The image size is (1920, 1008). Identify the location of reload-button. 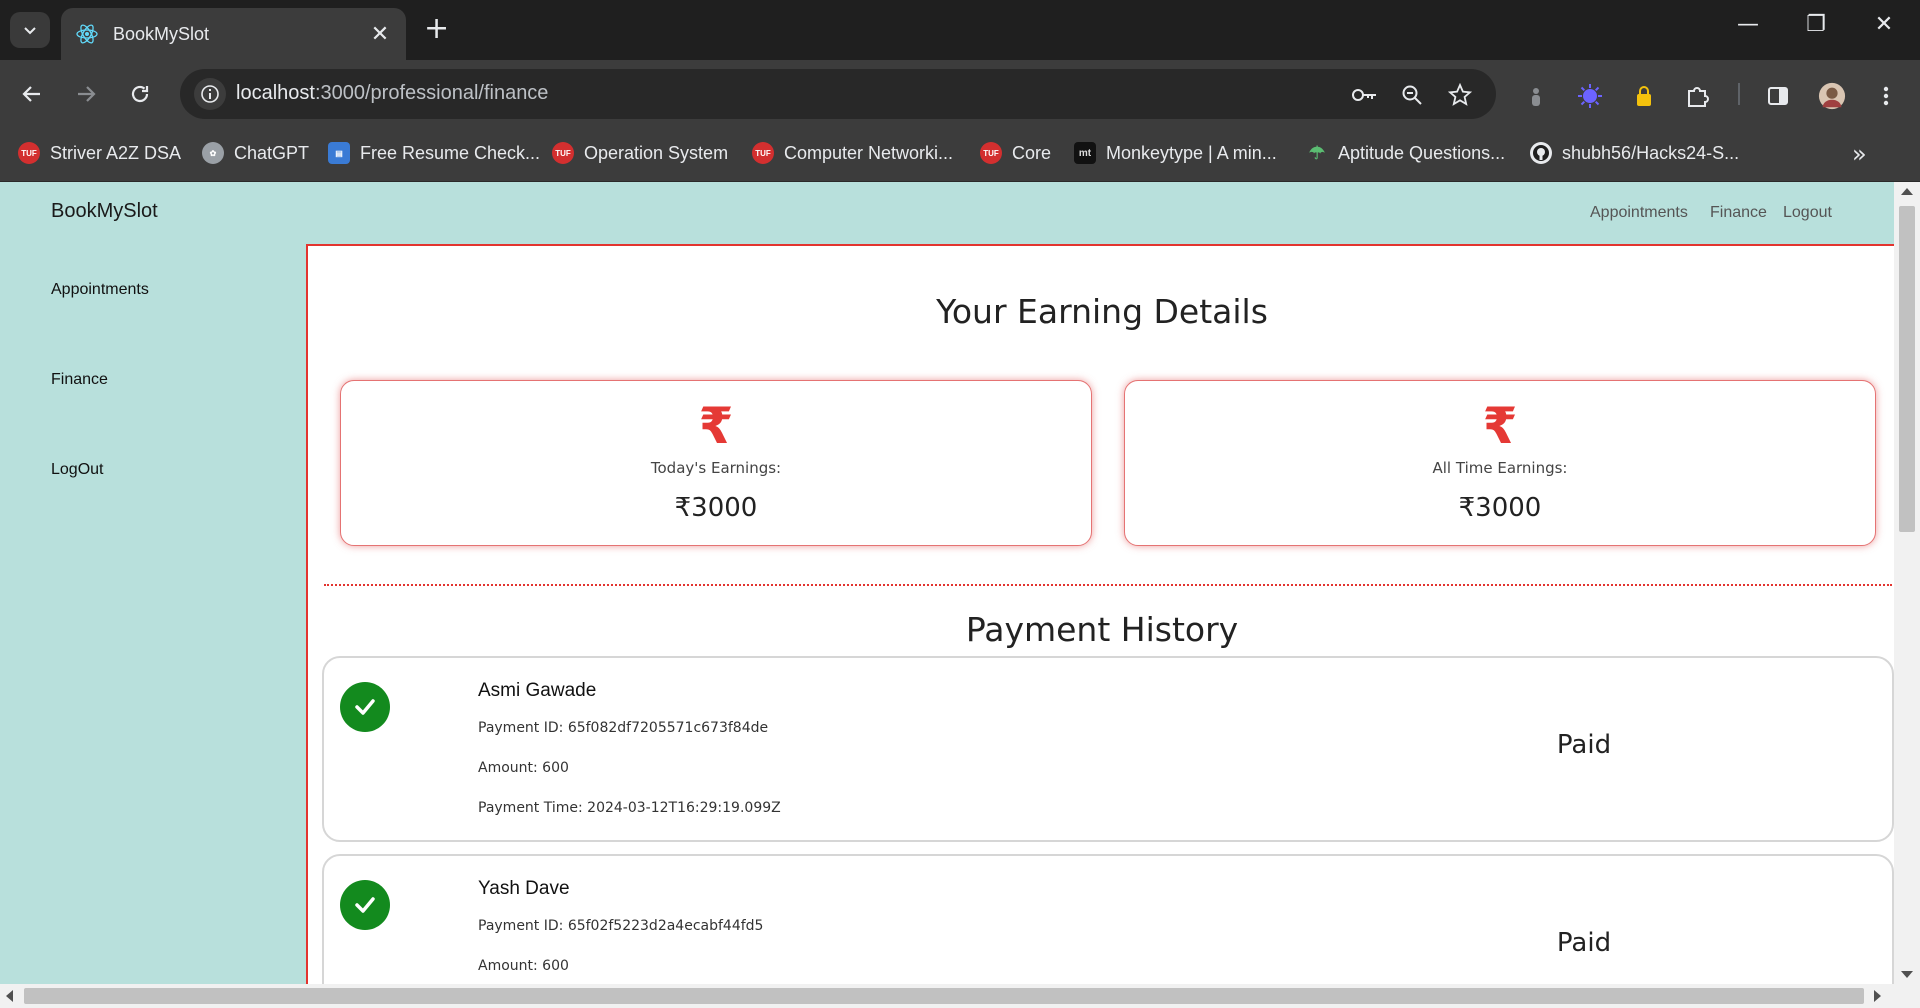
(140, 94).